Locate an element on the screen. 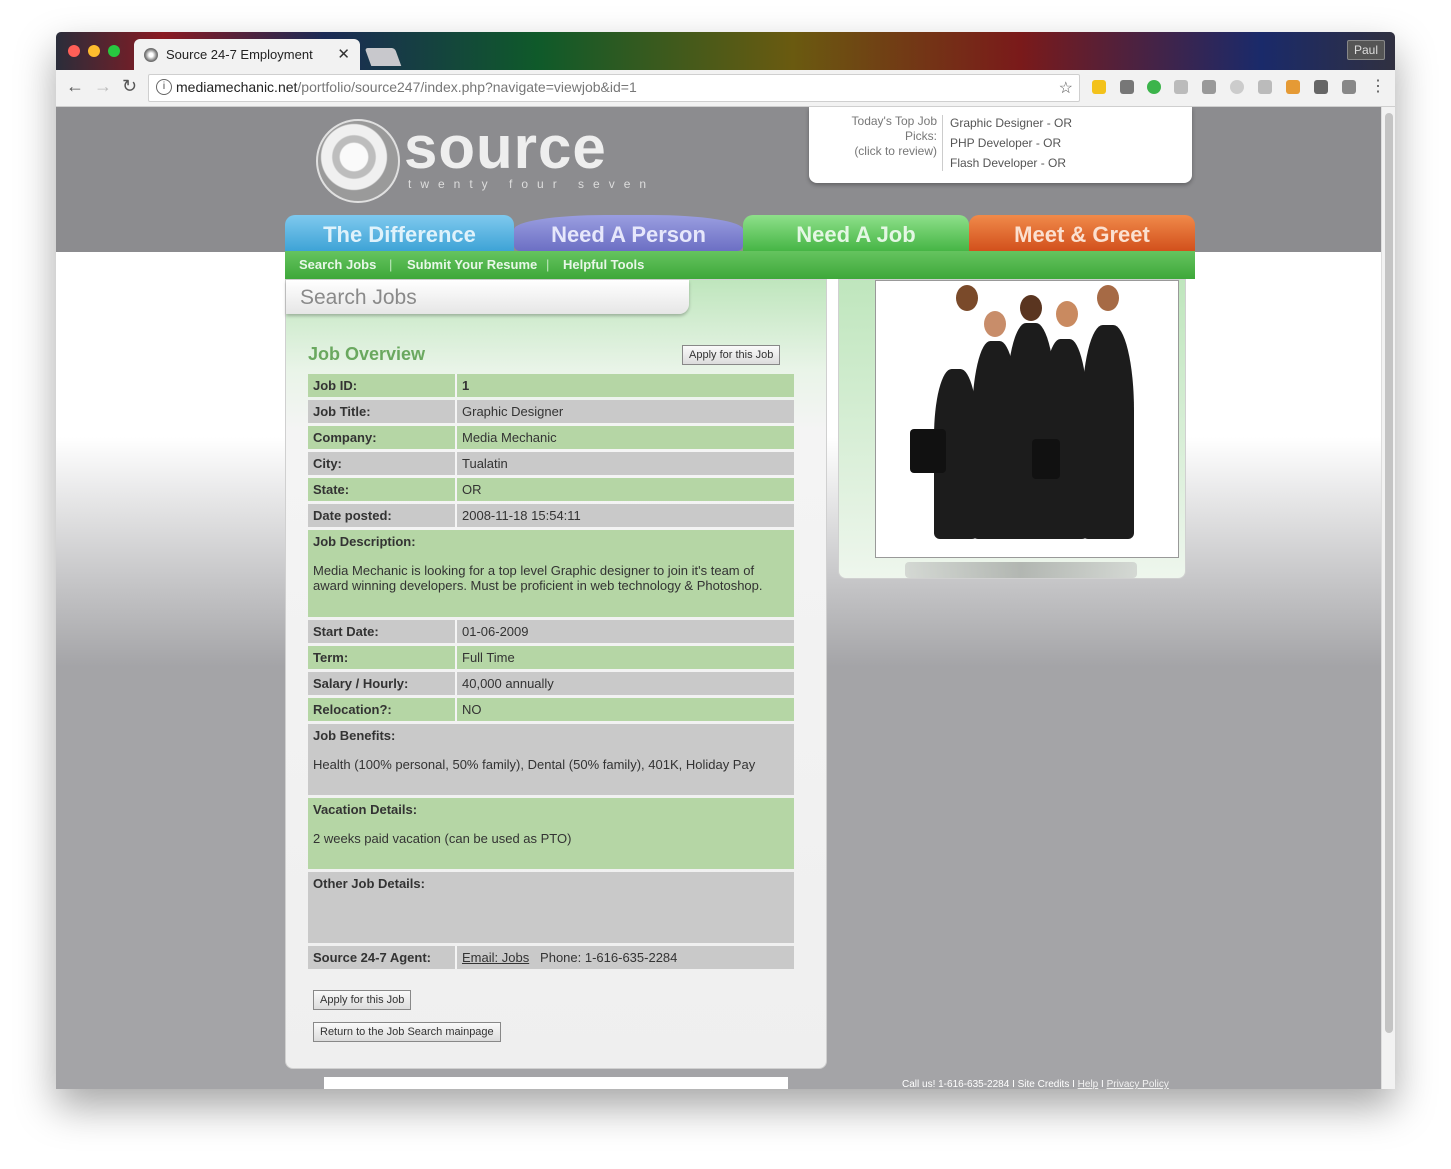  row-value: 1 is located at coordinates (625, 385).